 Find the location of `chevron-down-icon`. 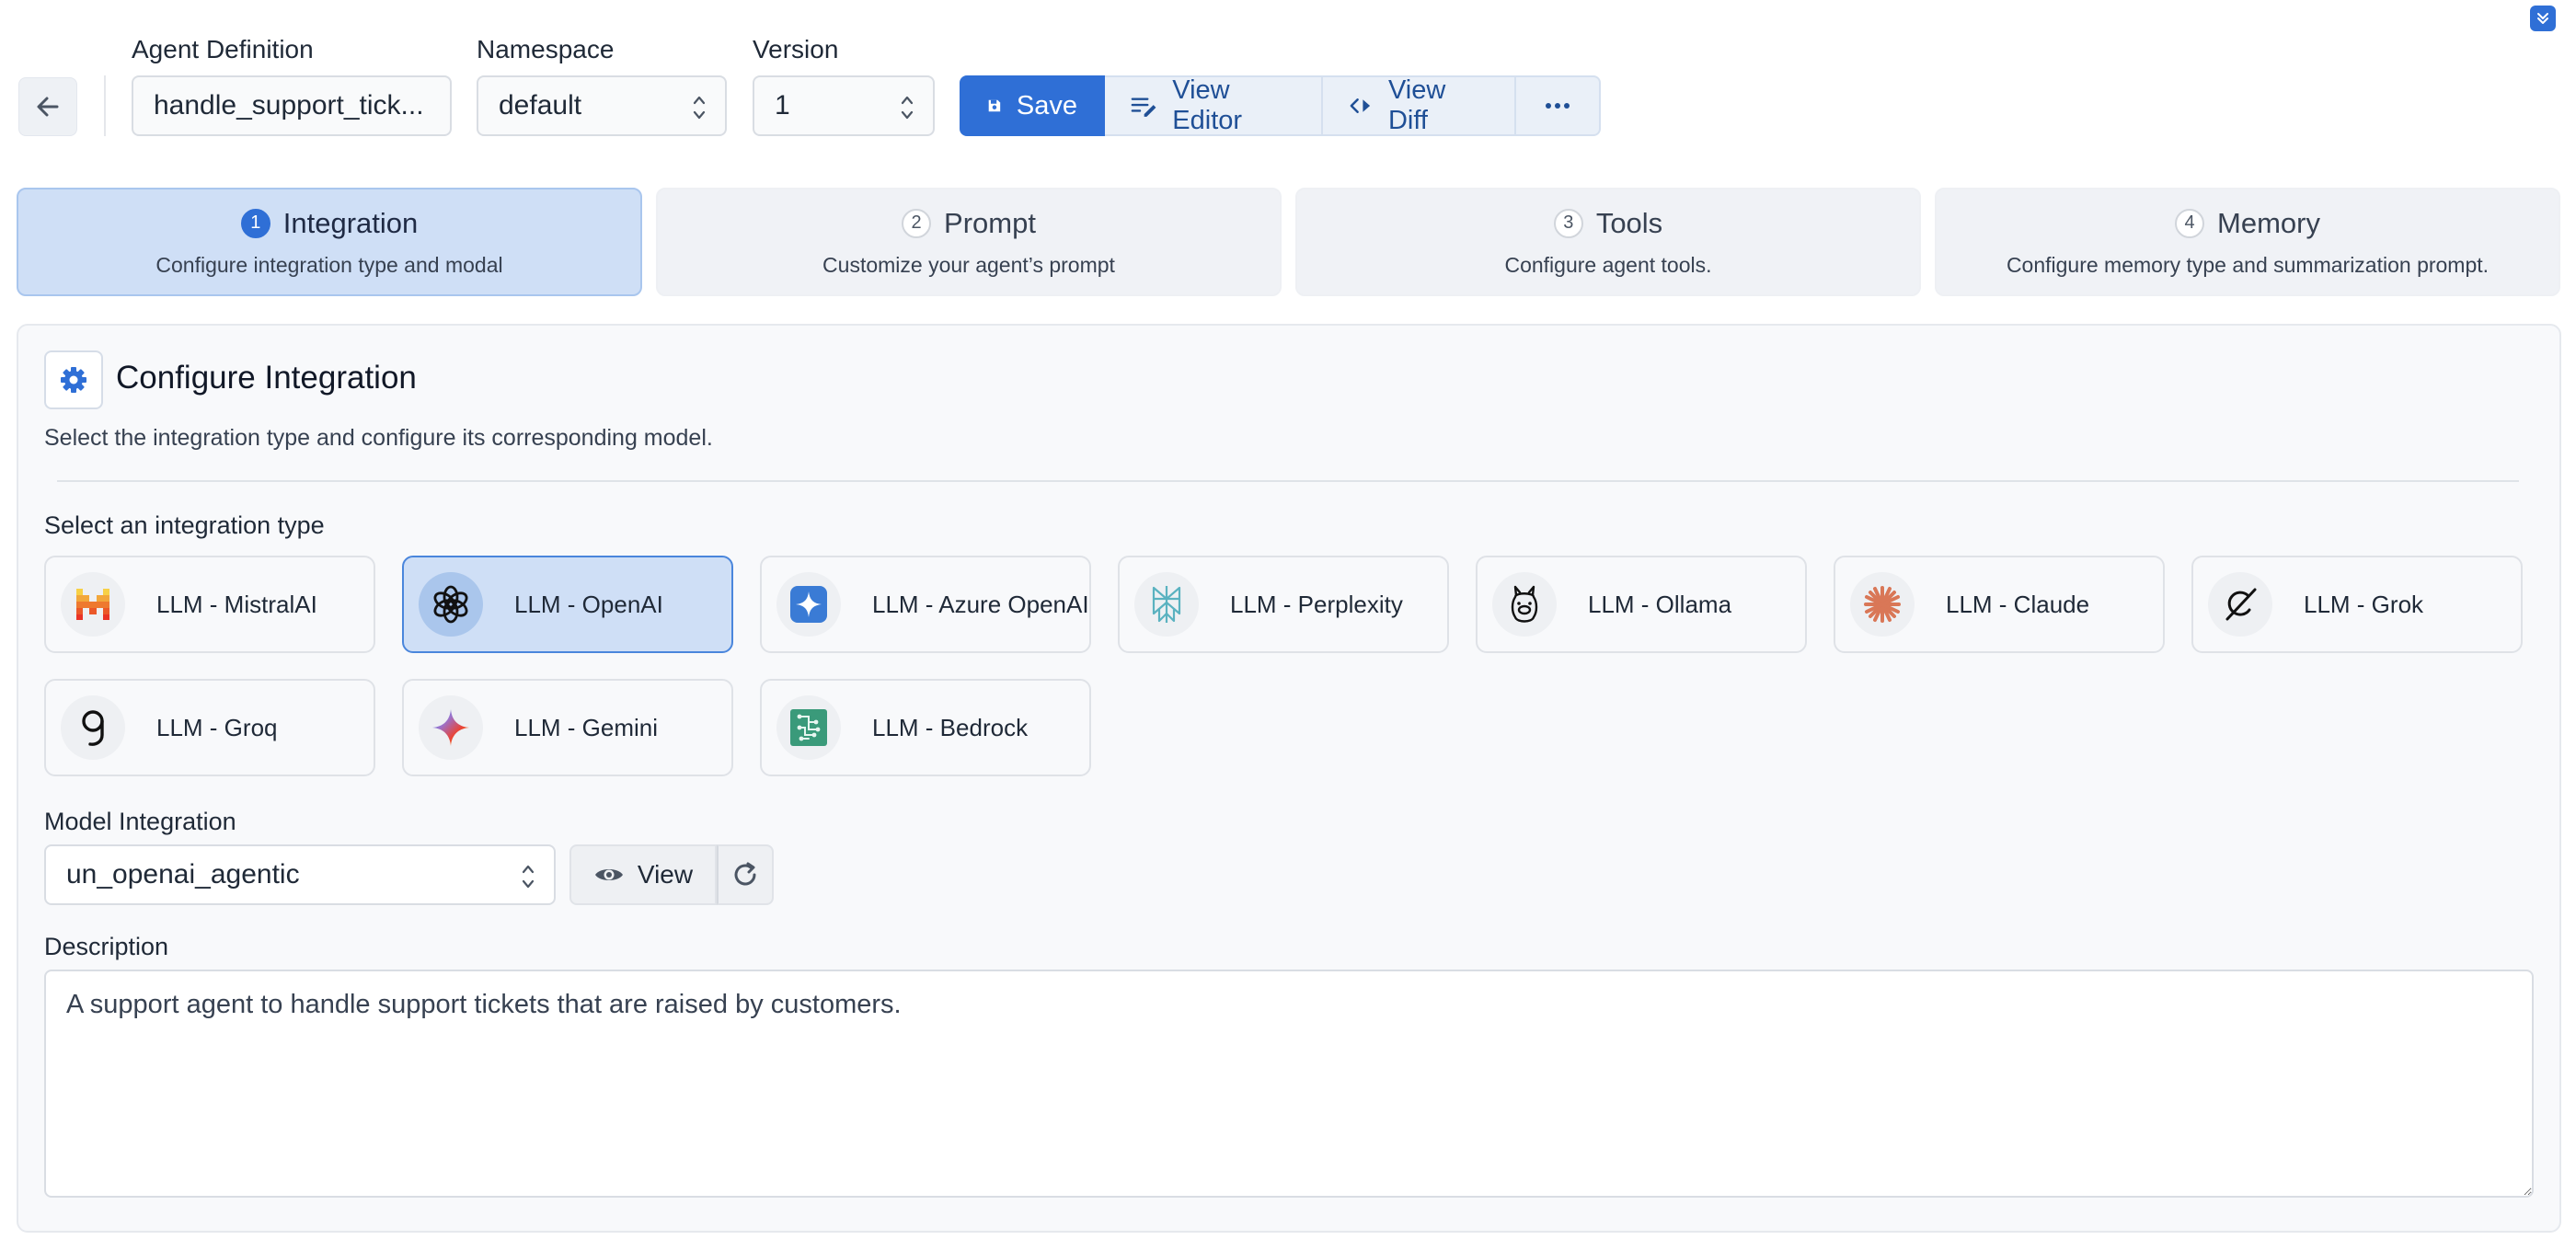

chevron-down-icon is located at coordinates (2543, 18).